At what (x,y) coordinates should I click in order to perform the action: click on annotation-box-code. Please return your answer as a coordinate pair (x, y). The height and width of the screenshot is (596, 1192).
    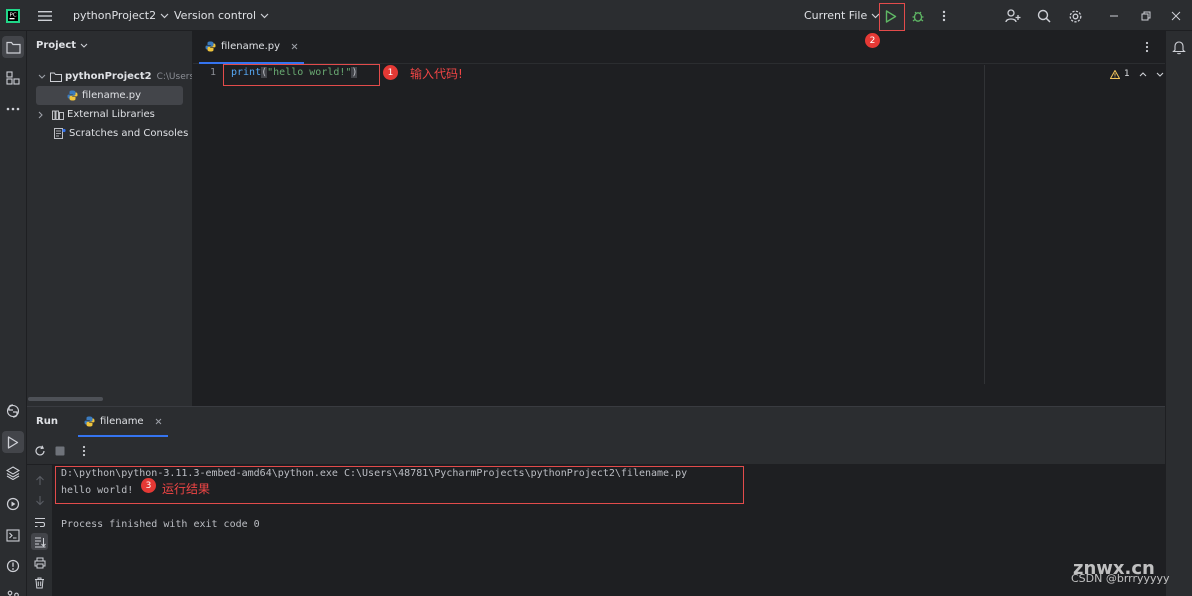
    Looking at the image, I should click on (301, 75).